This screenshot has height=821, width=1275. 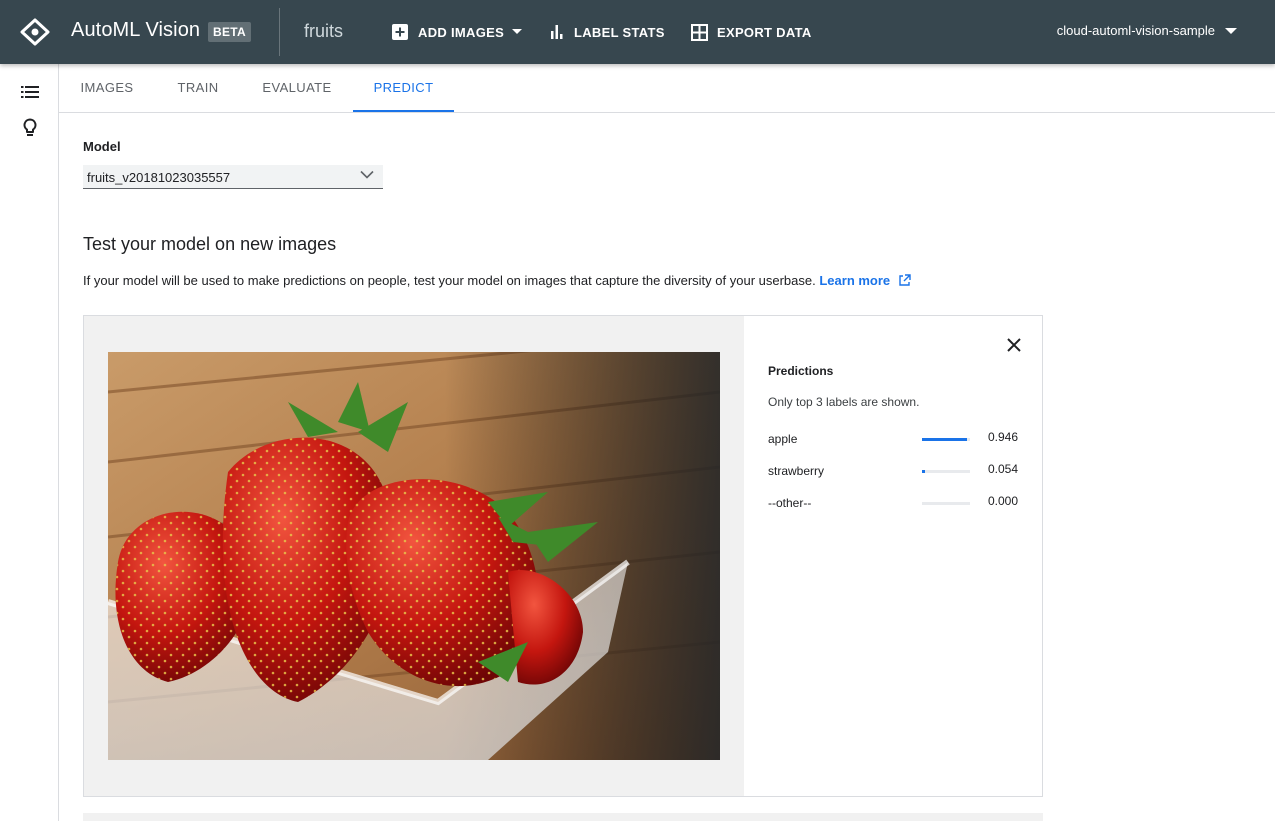 I want to click on header-divider, so click(x=279, y=32).